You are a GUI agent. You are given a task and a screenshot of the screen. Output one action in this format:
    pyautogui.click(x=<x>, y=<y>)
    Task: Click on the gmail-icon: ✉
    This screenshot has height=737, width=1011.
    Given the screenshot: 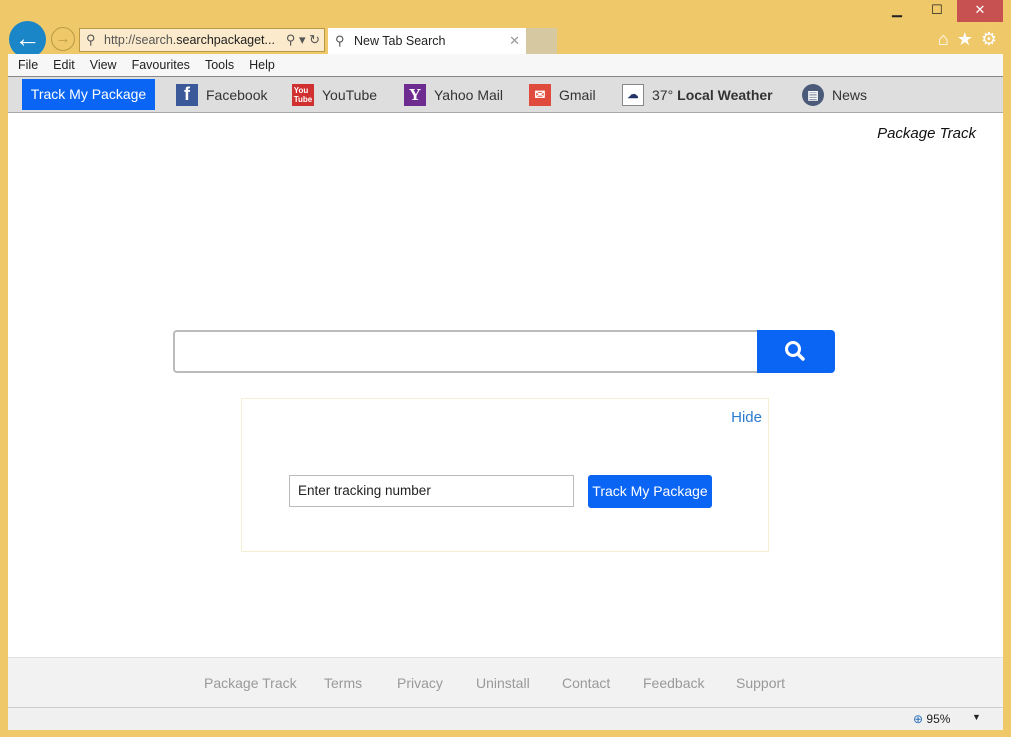 What is the action you would take?
    pyautogui.click(x=540, y=94)
    